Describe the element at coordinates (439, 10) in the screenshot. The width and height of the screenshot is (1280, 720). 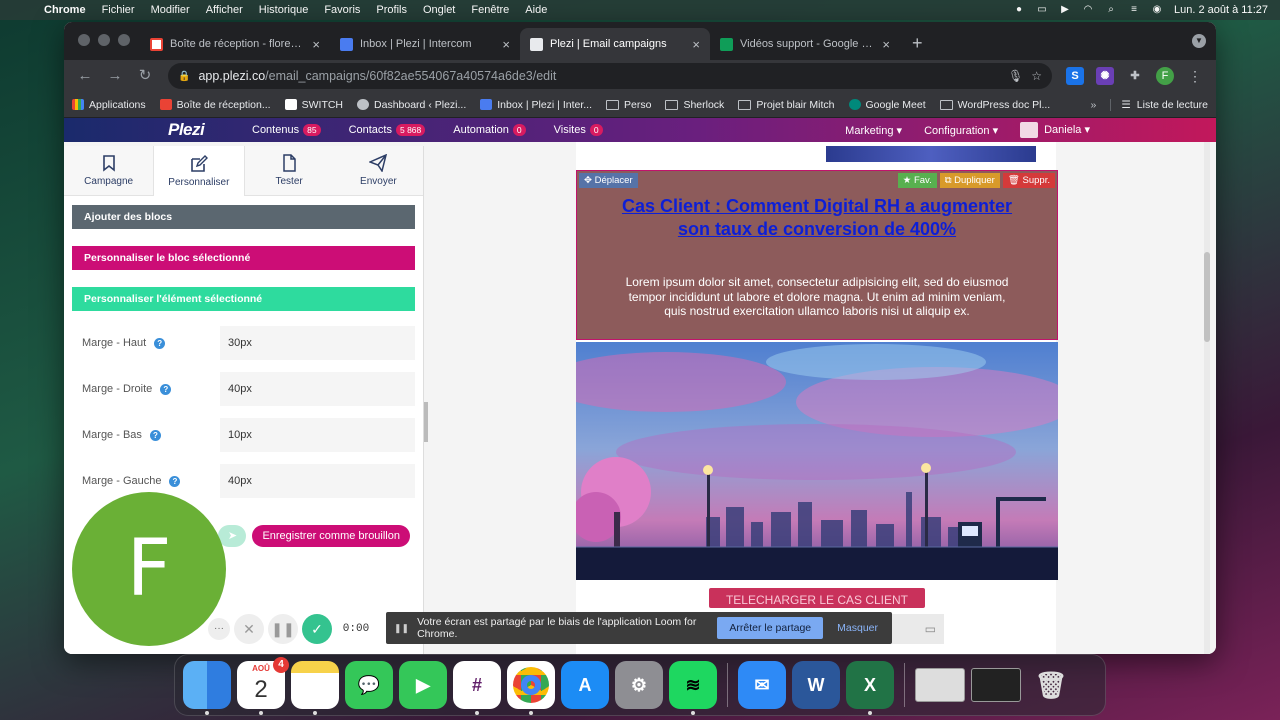
I see `menu-onglet: Onglet` at that location.